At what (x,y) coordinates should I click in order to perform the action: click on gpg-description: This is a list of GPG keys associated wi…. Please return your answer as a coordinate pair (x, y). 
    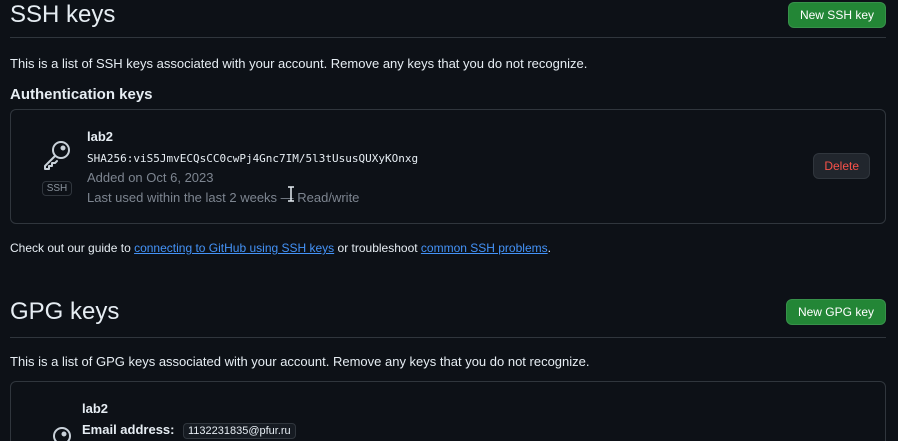
    Looking at the image, I should click on (300, 361).